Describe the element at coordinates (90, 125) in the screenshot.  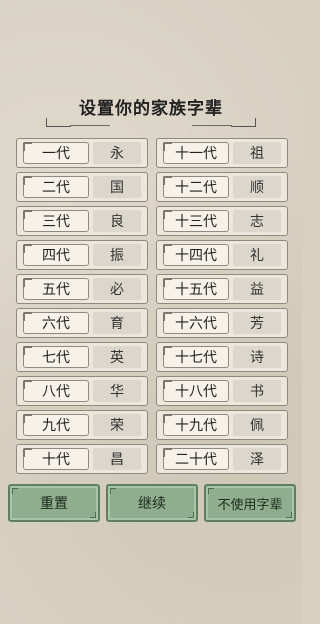
I see `title-underline-left` at that location.